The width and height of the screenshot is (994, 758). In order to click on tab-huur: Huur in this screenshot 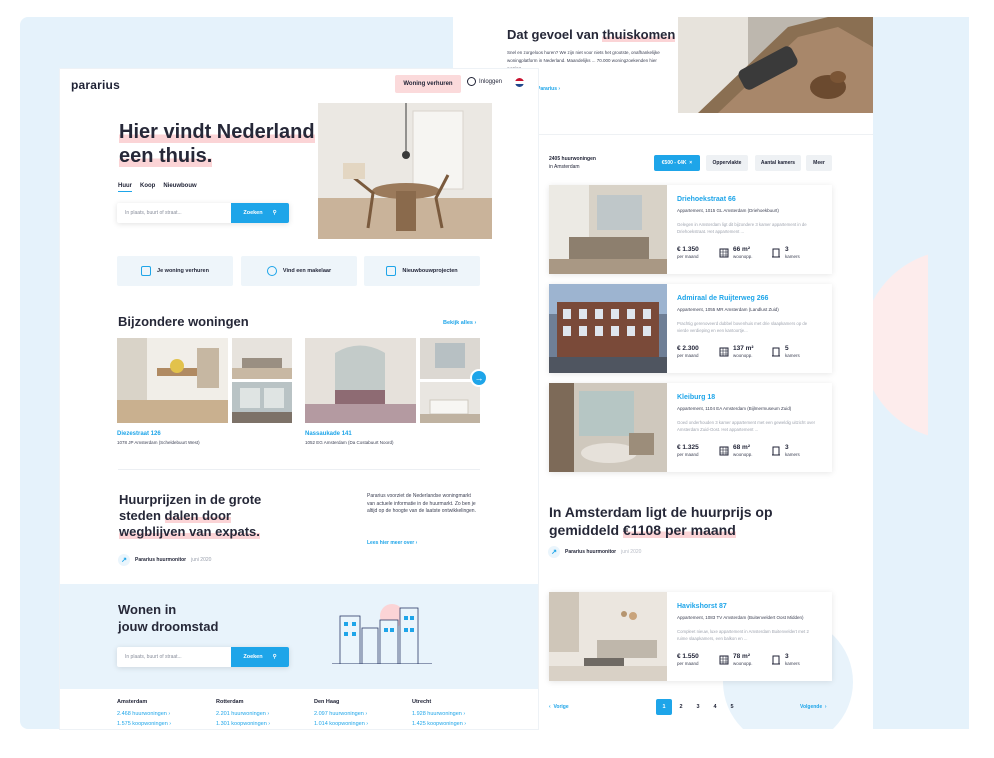, I will do `click(125, 187)`.